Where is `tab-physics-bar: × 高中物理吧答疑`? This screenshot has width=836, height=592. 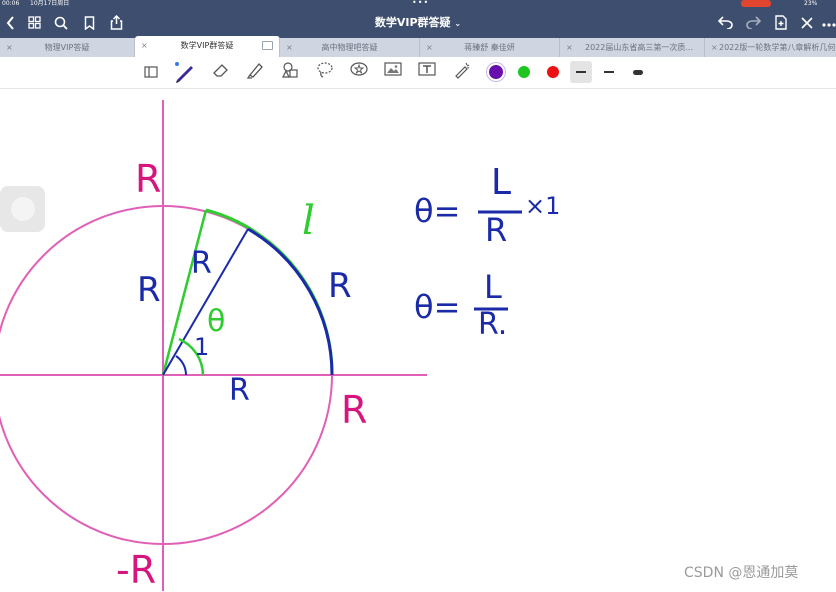
tab-physics-bar: × 高中物理吧答疑 is located at coordinates (350, 47).